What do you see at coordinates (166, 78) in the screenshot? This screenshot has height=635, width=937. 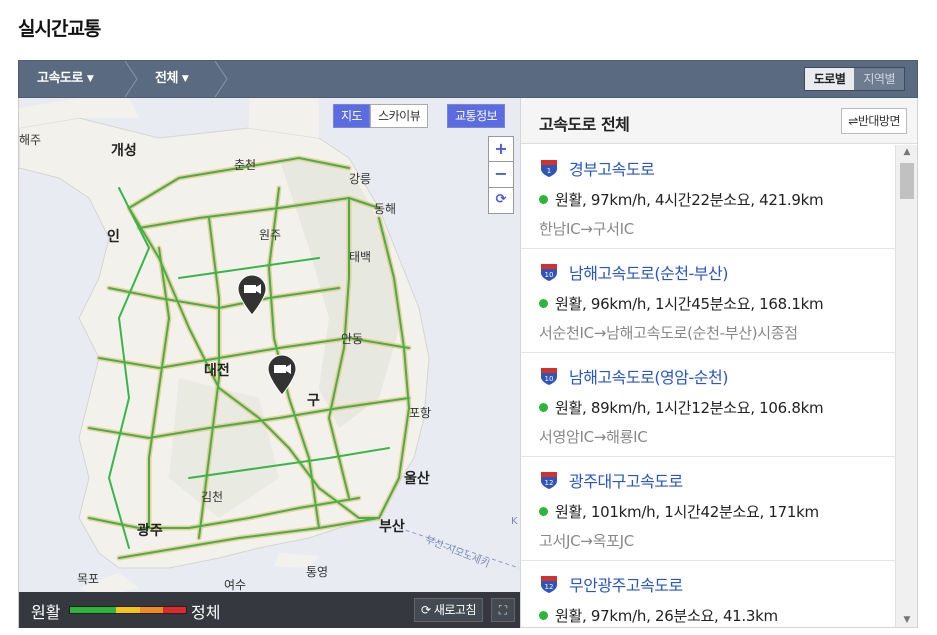 I see `route-label: 전체` at bounding box center [166, 78].